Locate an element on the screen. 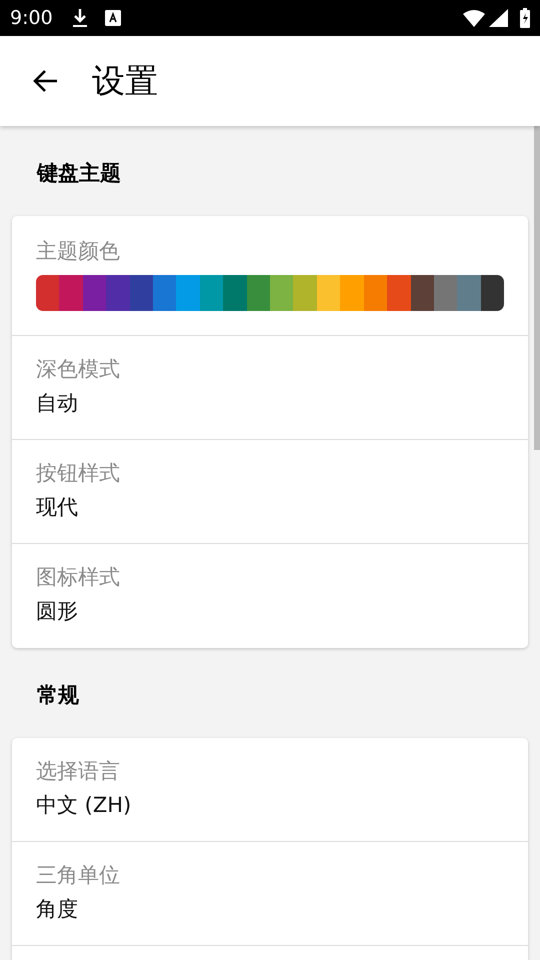 The width and height of the screenshot is (540, 960). setting-row: 图标样式 圆形 is located at coordinates (270, 596).